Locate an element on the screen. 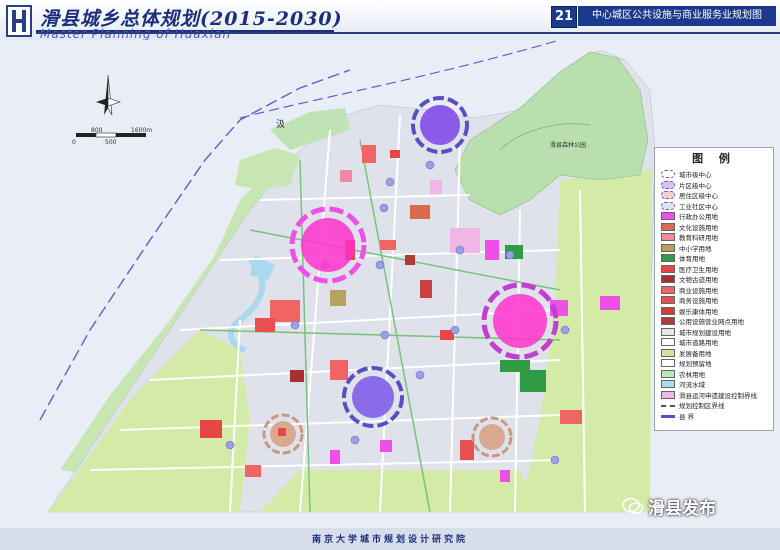 The height and width of the screenshot is (550, 780). legend-item: 县 界 is located at coordinates (716, 416).